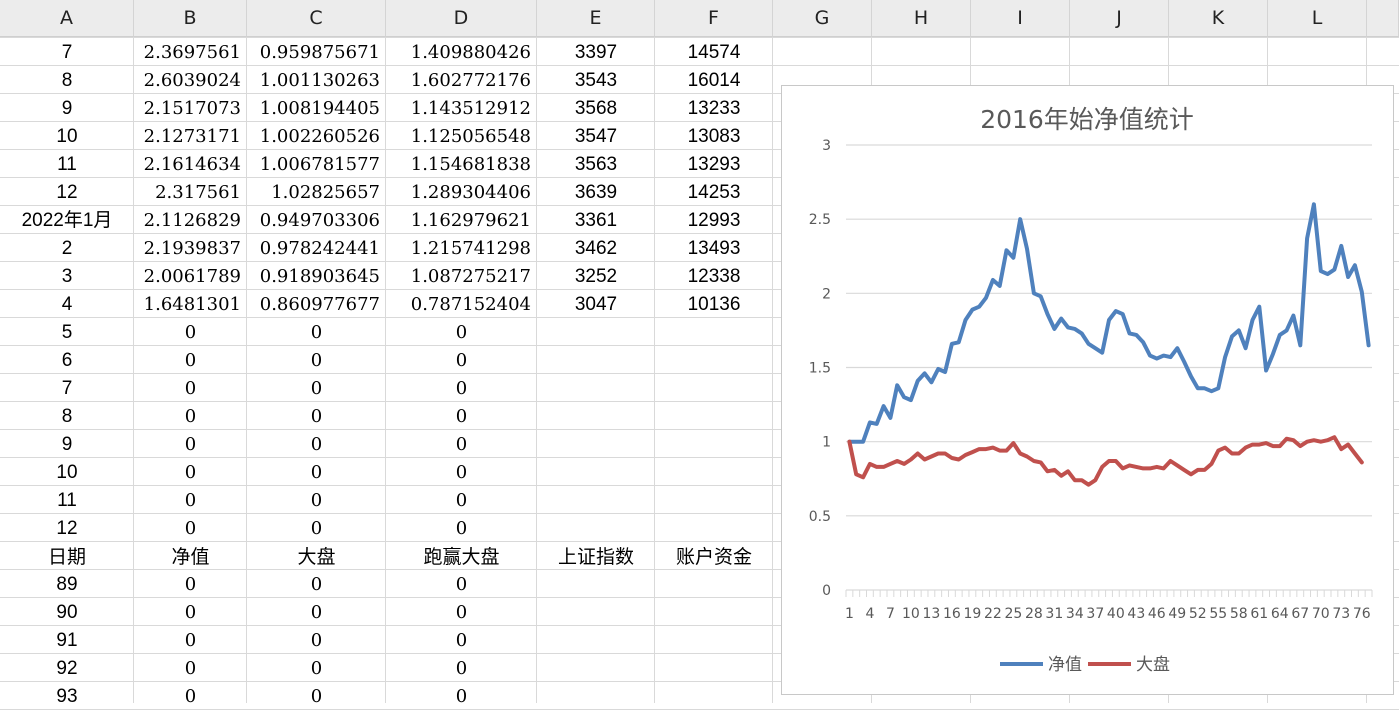 This screenshot has height=712, width=1399. Describe the element at coordinates (596, 164) in the screenshot. I see `cell-index: 3563` at that location.